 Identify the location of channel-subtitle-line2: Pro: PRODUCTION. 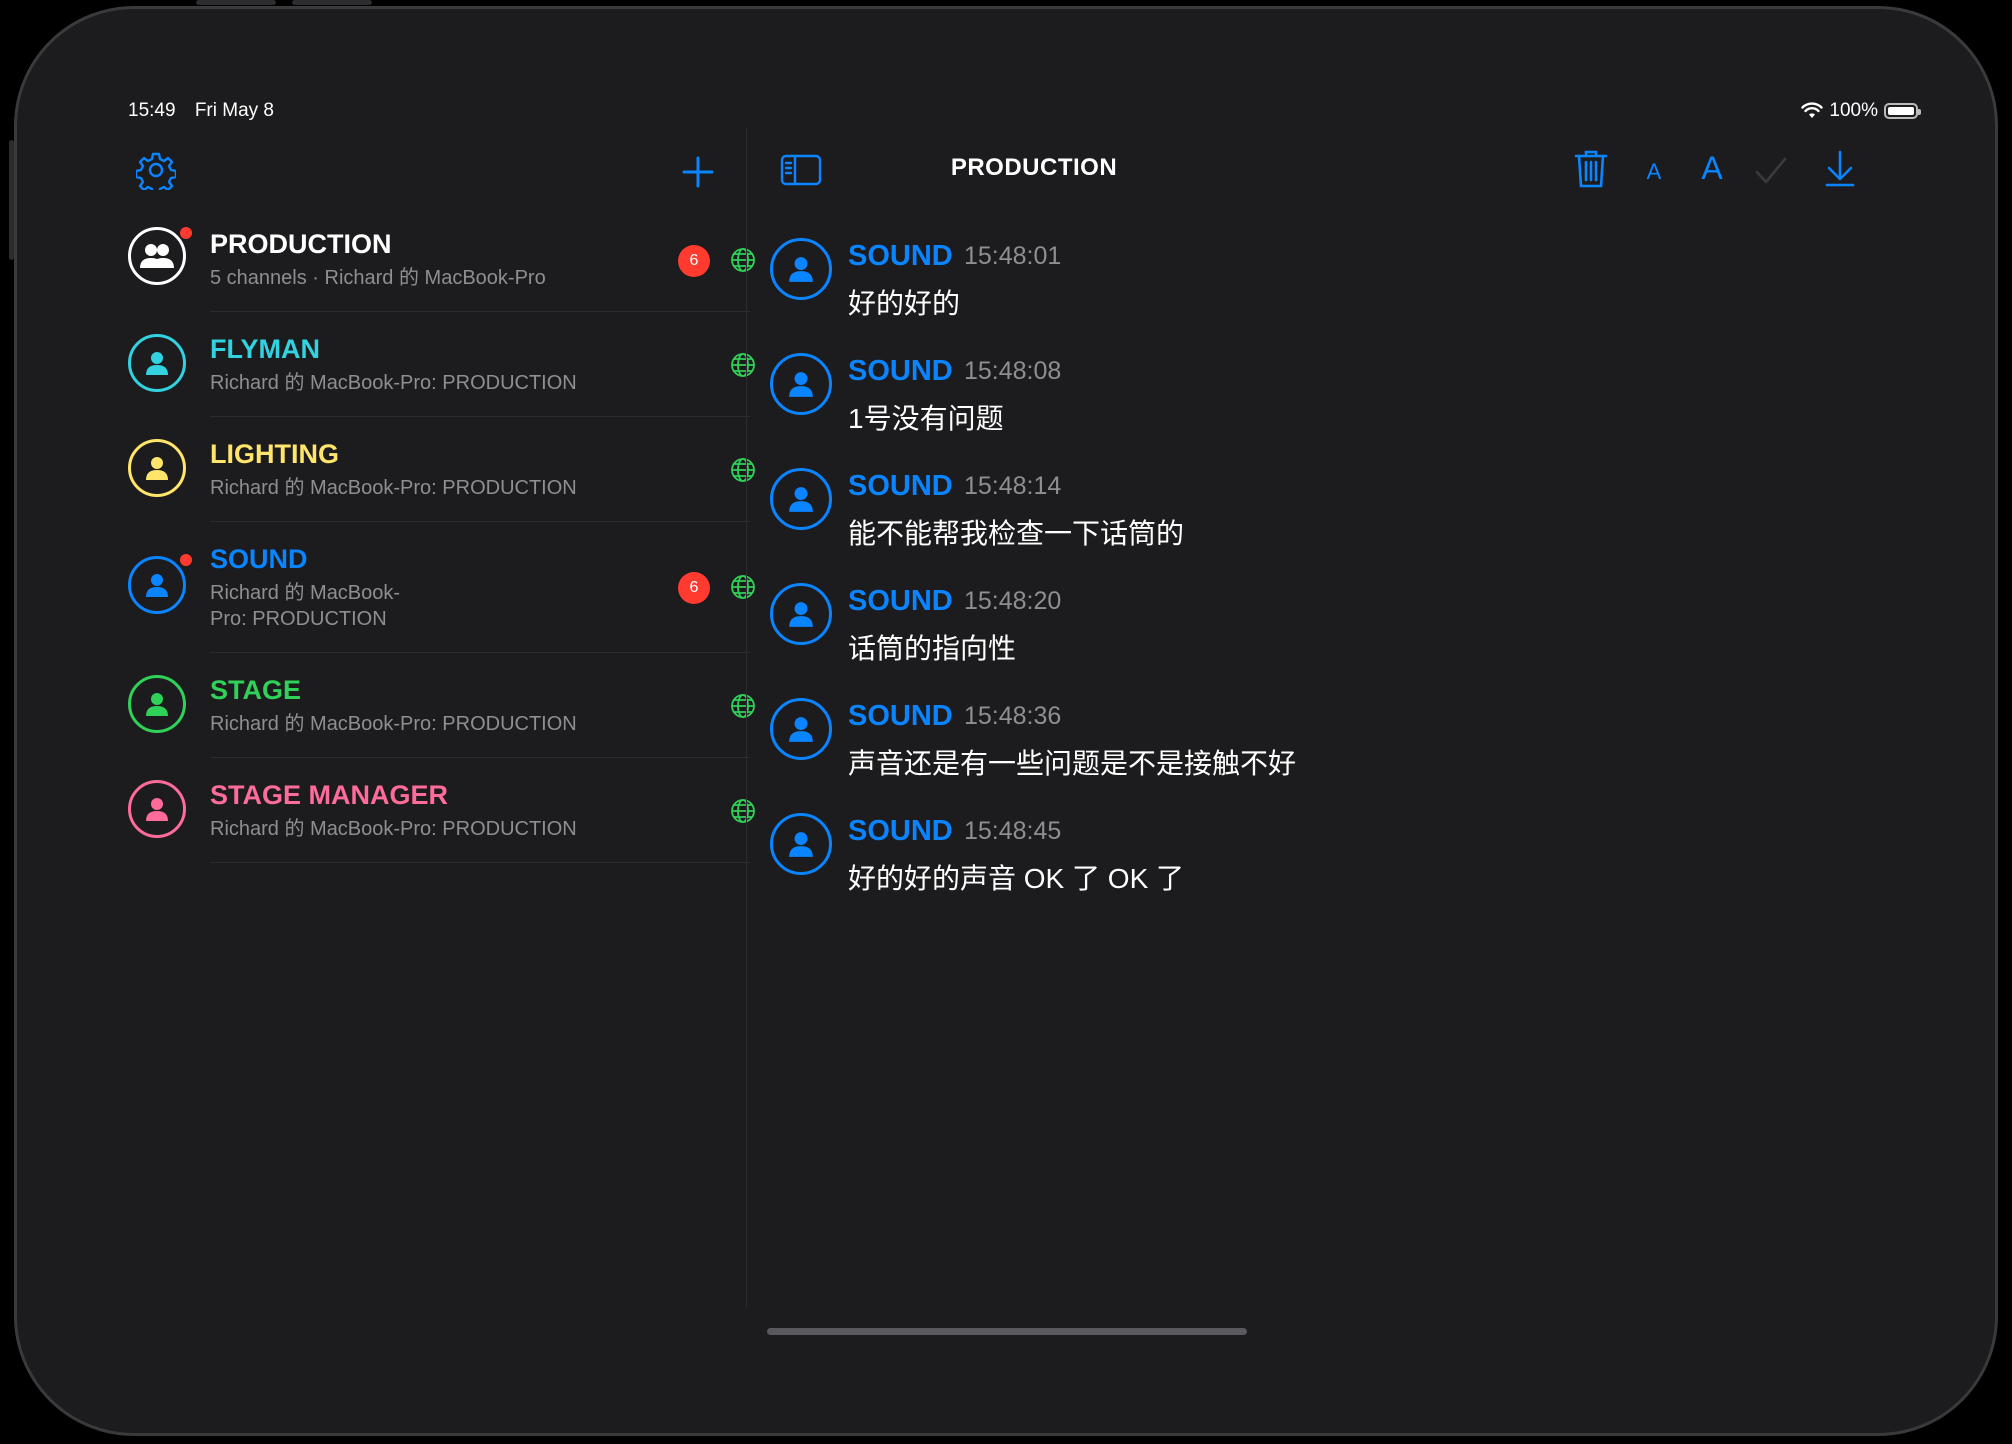
(298, 619).